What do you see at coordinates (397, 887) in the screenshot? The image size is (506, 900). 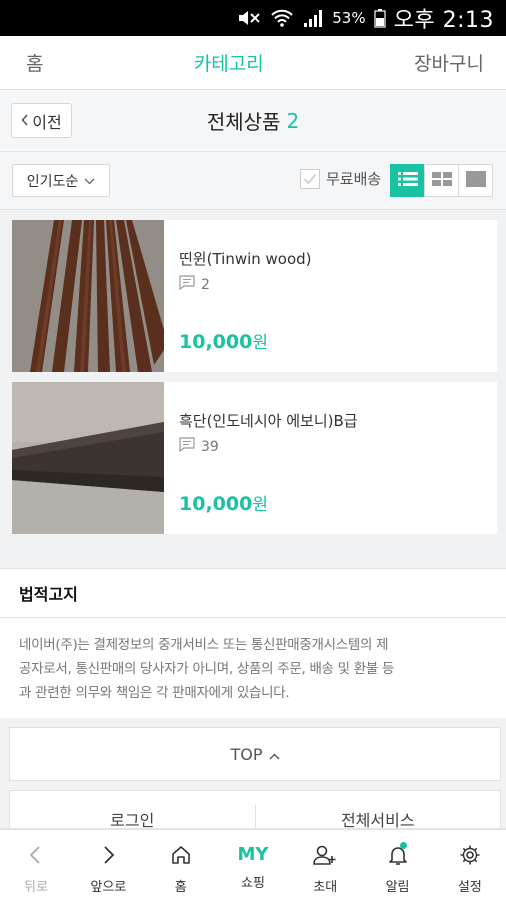 I see `nav-notifications-label: 알림` at bounding box center [397, 887].